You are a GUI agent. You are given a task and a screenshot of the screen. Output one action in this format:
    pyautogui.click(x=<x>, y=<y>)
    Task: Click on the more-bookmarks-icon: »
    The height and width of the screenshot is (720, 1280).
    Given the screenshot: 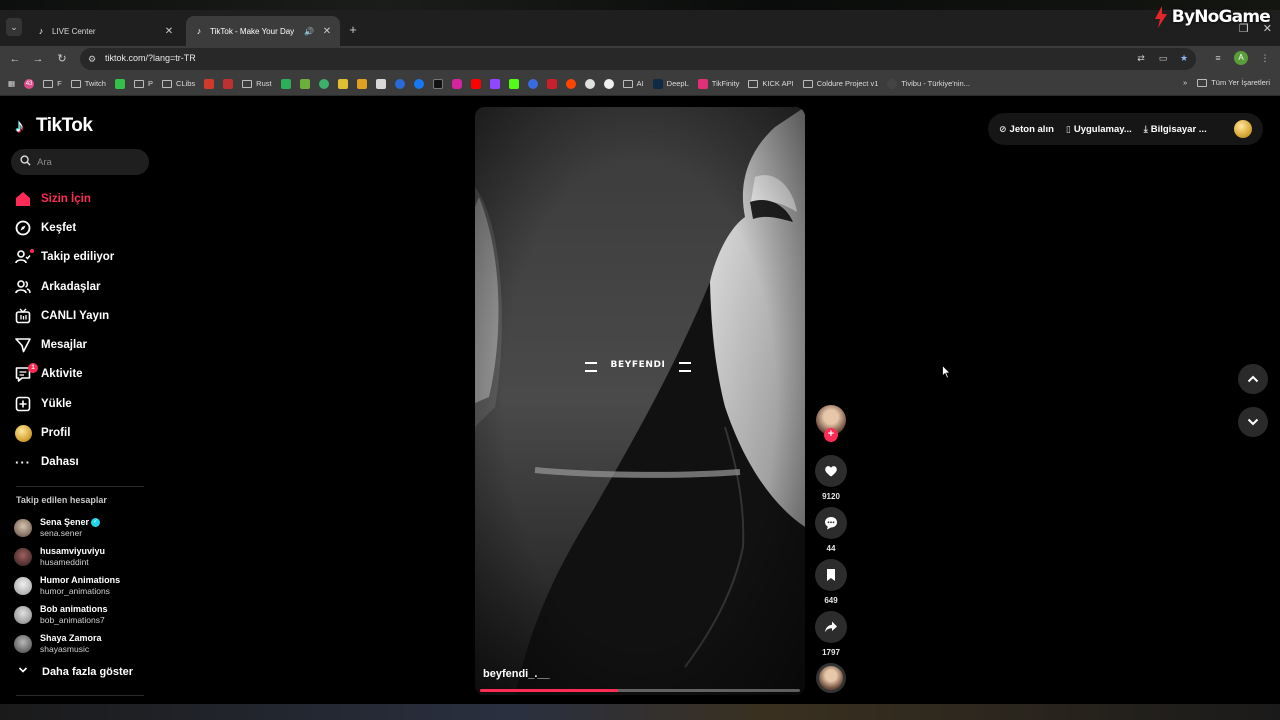 What is the action you would take?
    pyautogui.click(x=1185, y=82)
    